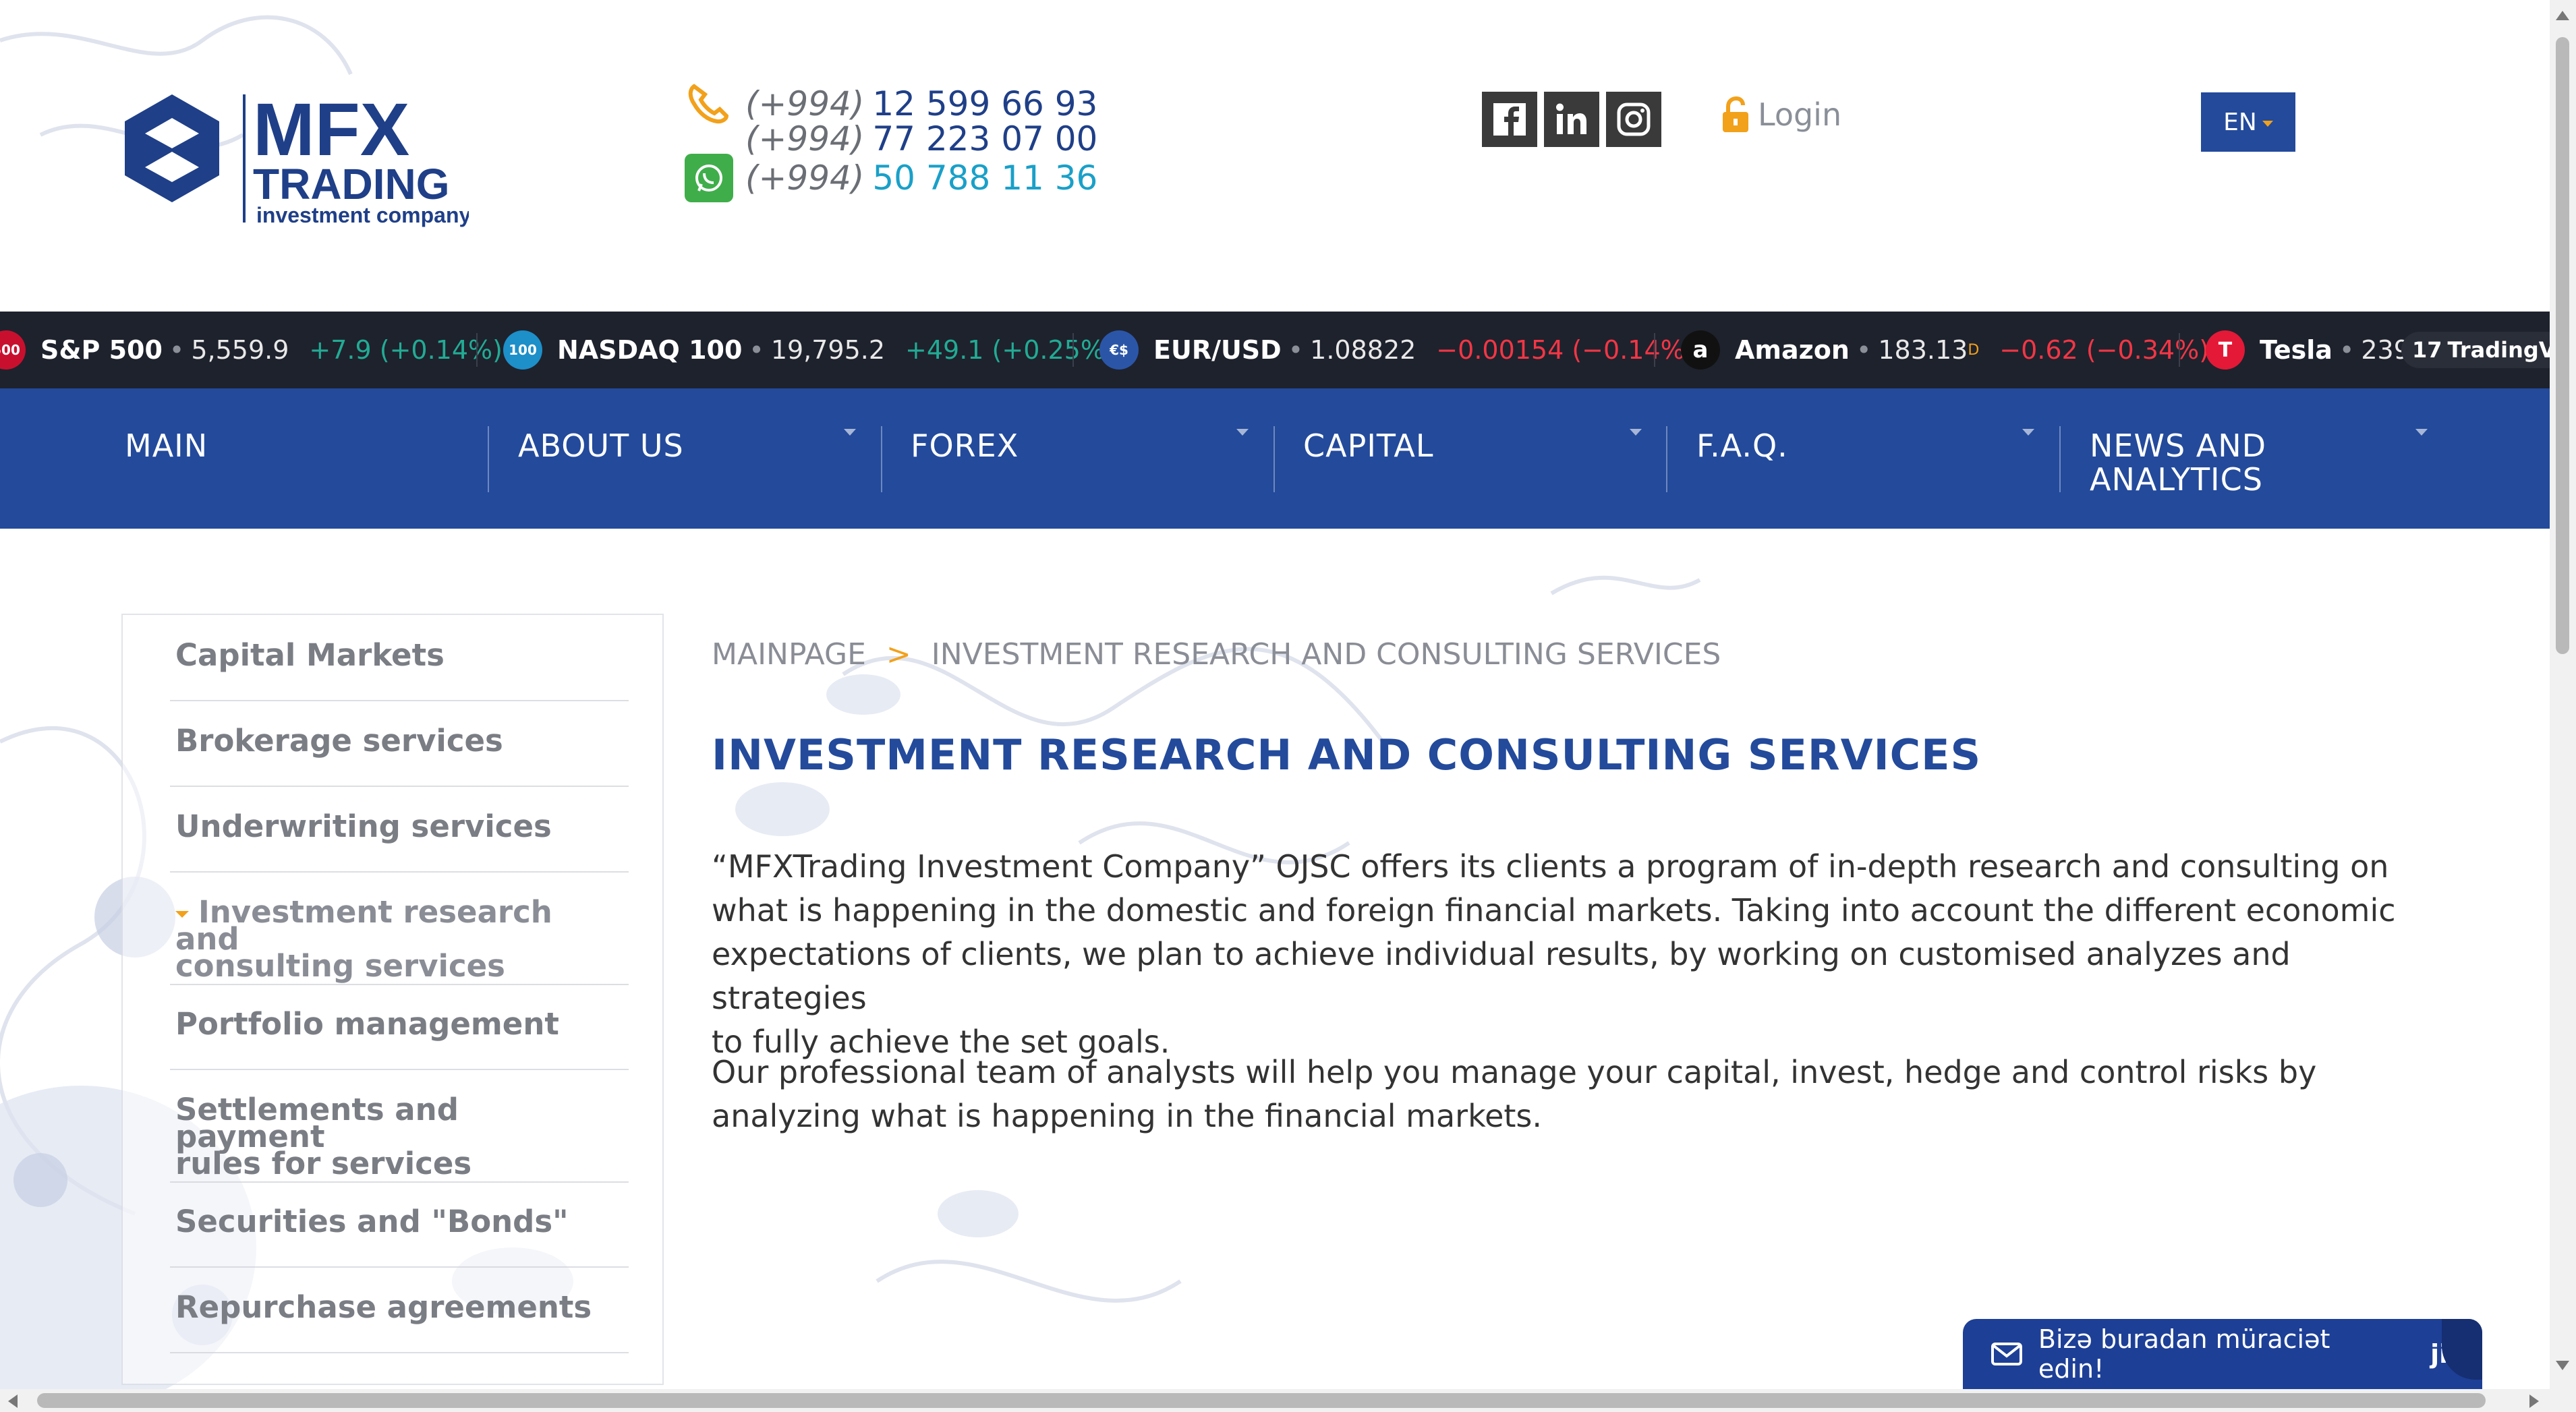 Image resolution: width=2576 pixels, height=1412 pixels. Describe the element at coordinates (391, 826) in the screenshot. I see `sidebar-item-underwriting-services: Underwriting services` at that location.